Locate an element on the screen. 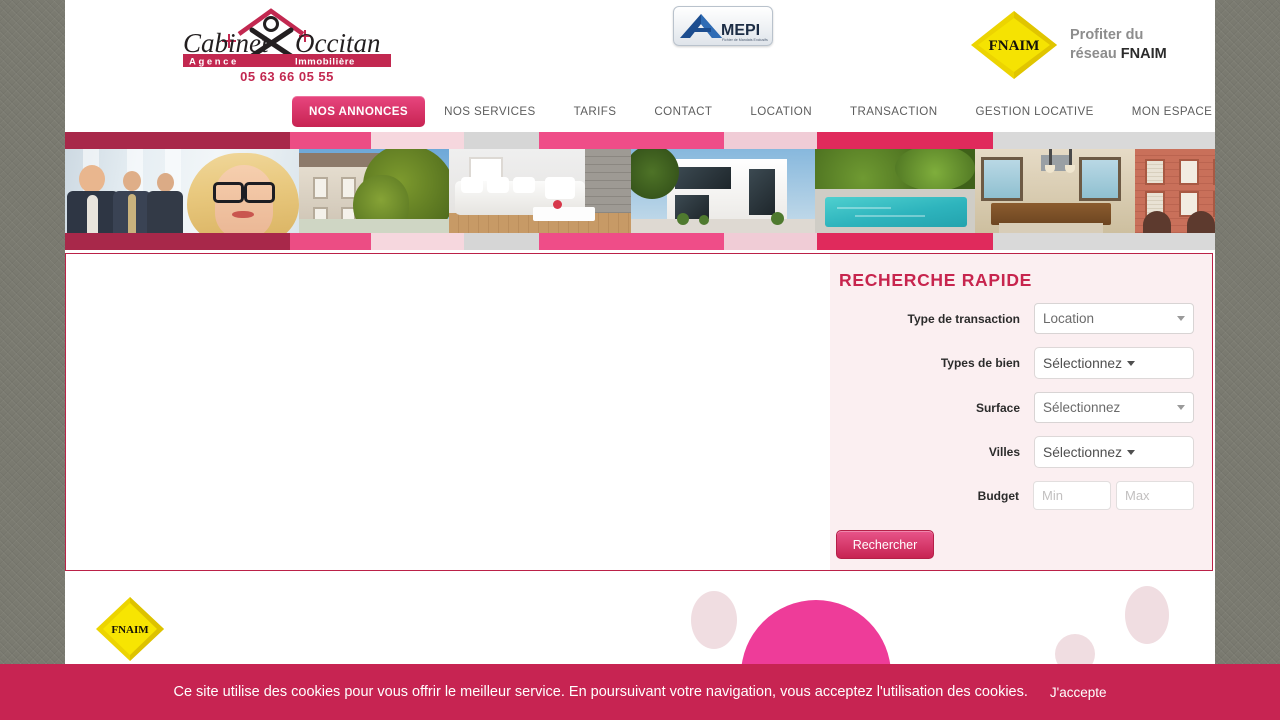  nav-item-nos-annonces: NOS ANNONCES is located at coordinates (359, 111).